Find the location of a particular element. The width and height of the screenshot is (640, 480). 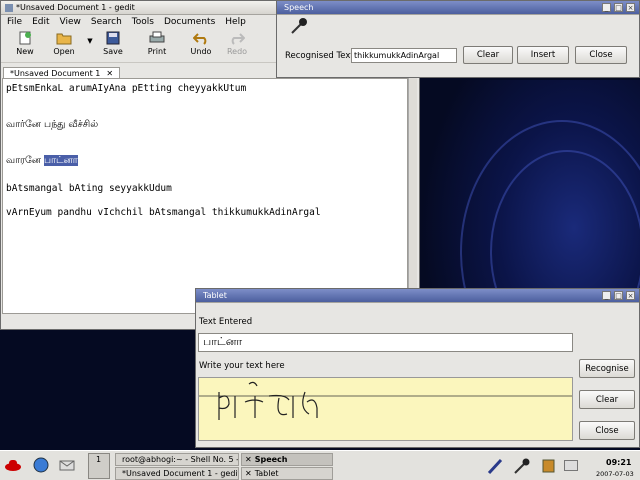

editor-scrollbar is located at coordinates (412, 196).